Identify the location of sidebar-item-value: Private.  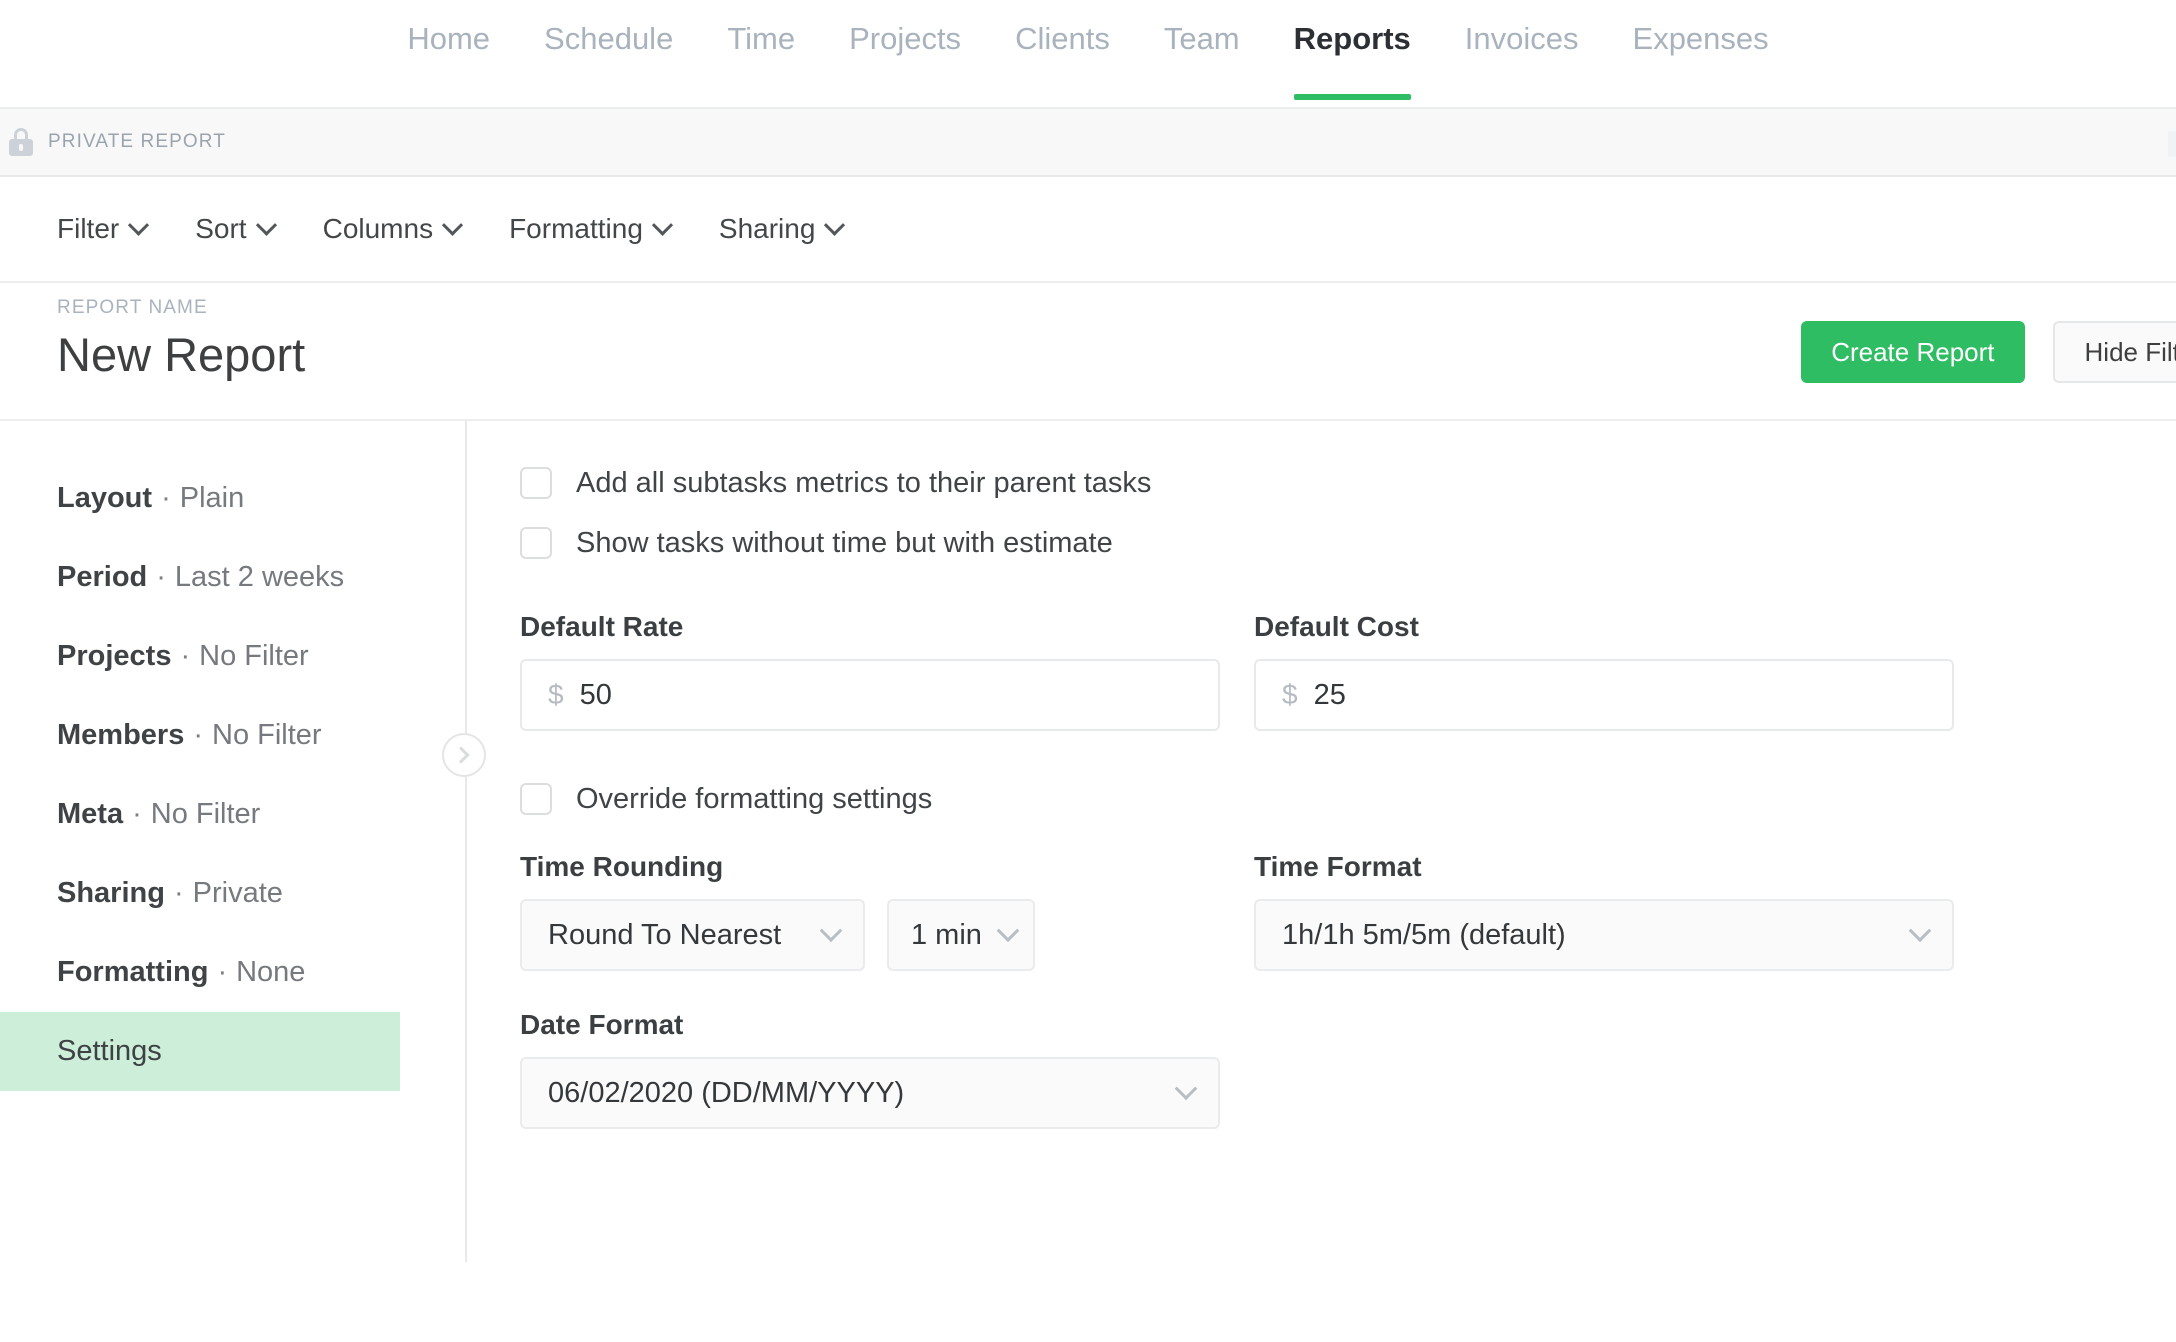
(237, 893).